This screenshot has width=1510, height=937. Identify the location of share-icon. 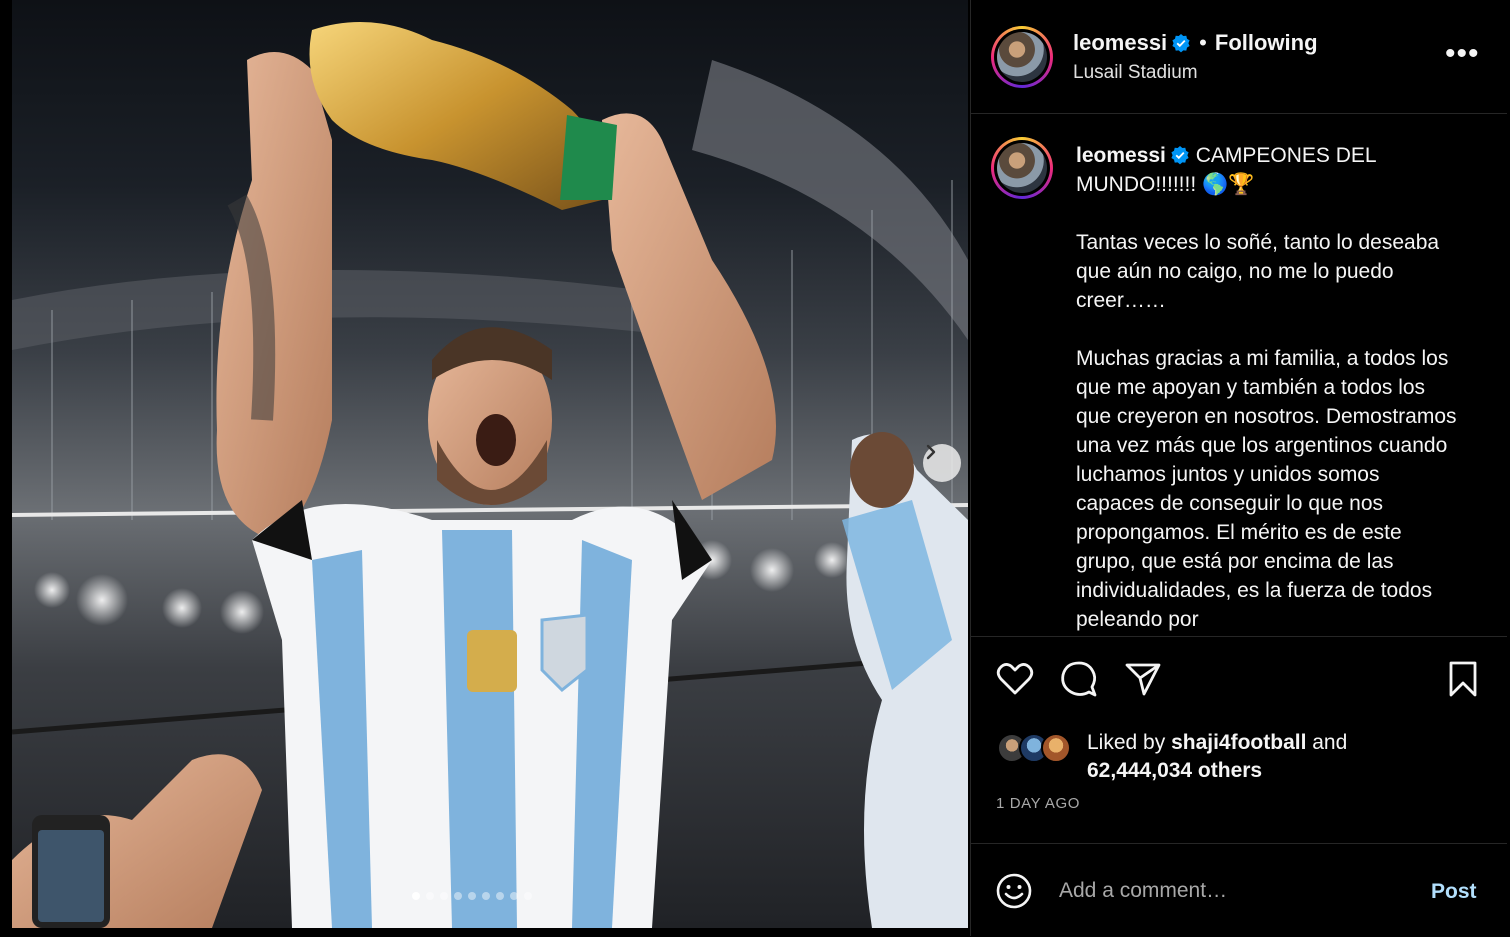
(1143, 679).